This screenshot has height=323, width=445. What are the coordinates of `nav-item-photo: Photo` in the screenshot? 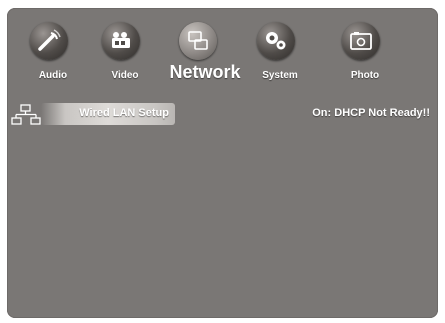 It's located at (372, 50).